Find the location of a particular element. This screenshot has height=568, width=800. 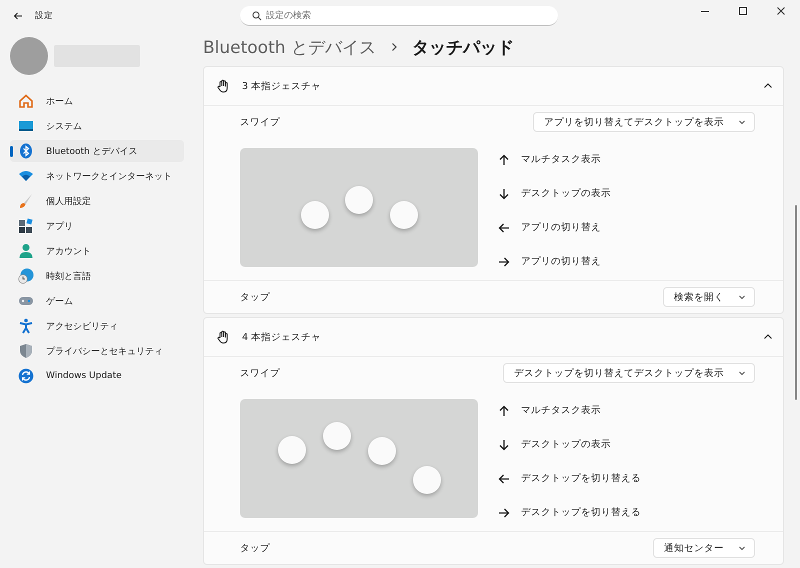

sidebar-item: アプリ is located at coordinates (97, 226).